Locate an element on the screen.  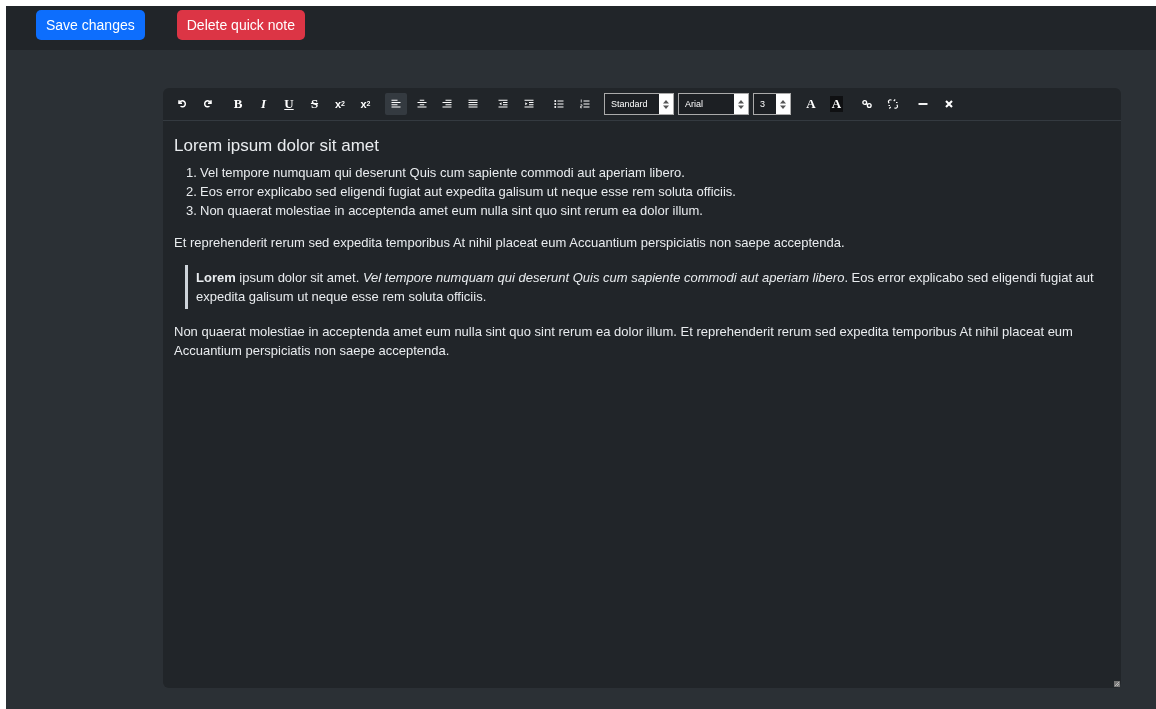
note-heading: Lorem ipsum dolor sit amet is located at coordinates (277, 146).